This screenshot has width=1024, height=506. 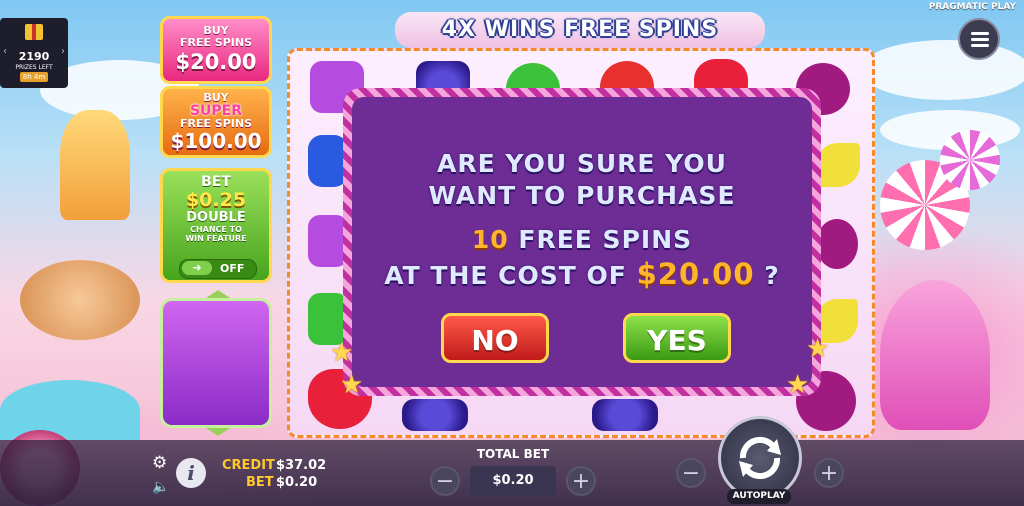 I want to click on win-feature-label: WIN FEATURE, so click(x=216, y=238).